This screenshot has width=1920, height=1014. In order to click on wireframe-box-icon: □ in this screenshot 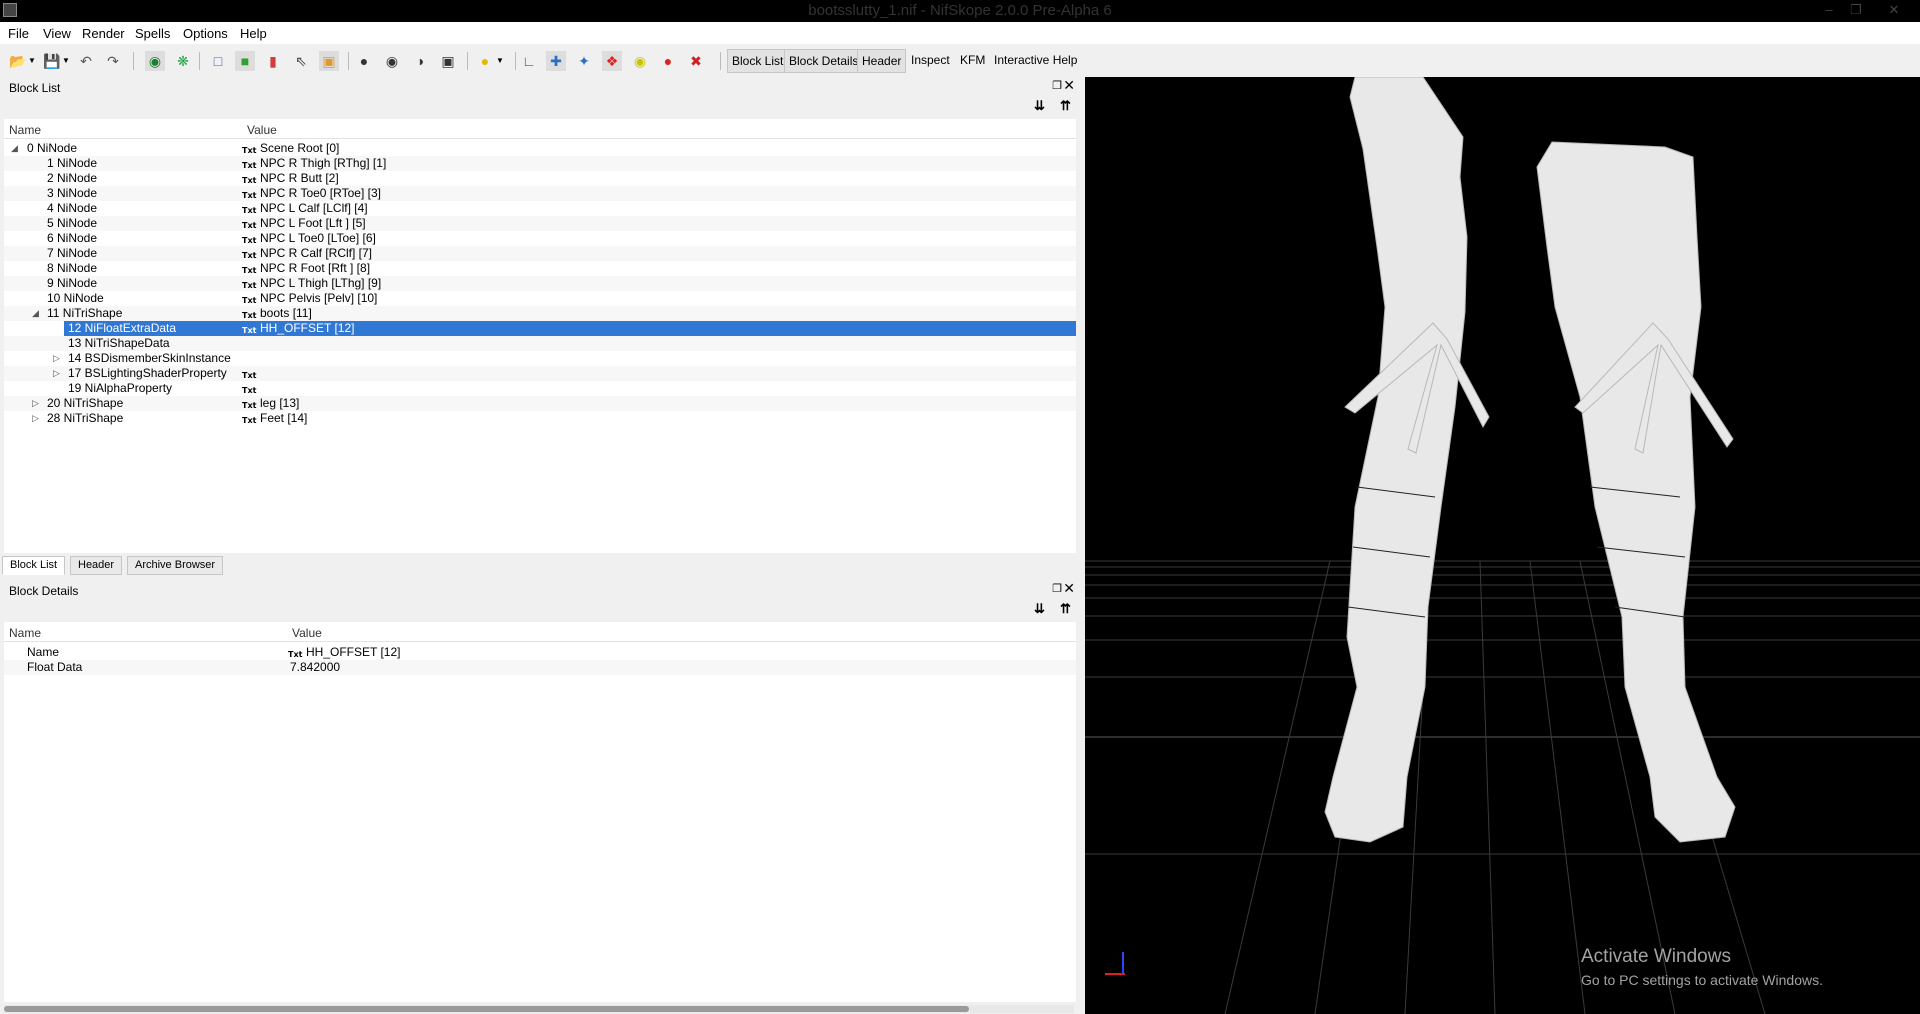, I will do `click(218, 61)`.